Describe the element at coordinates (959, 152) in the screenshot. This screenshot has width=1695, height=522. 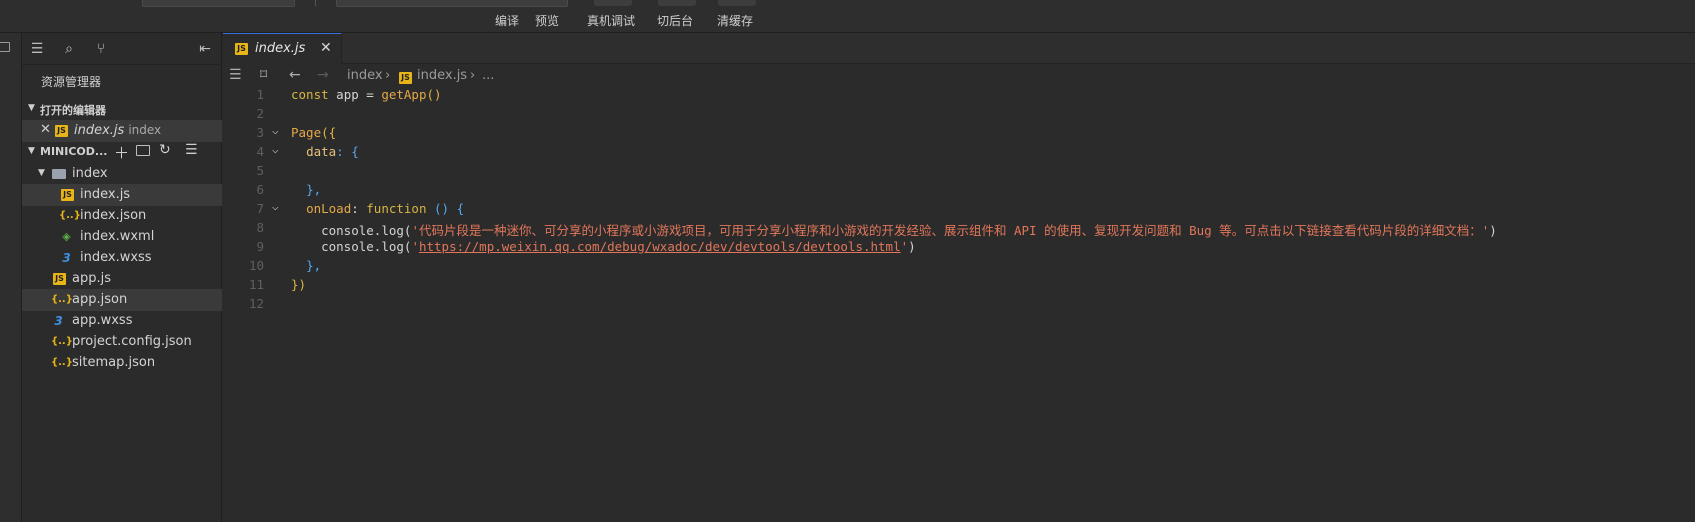
I see `code-line: 4 ⌵ data: {` at that location.